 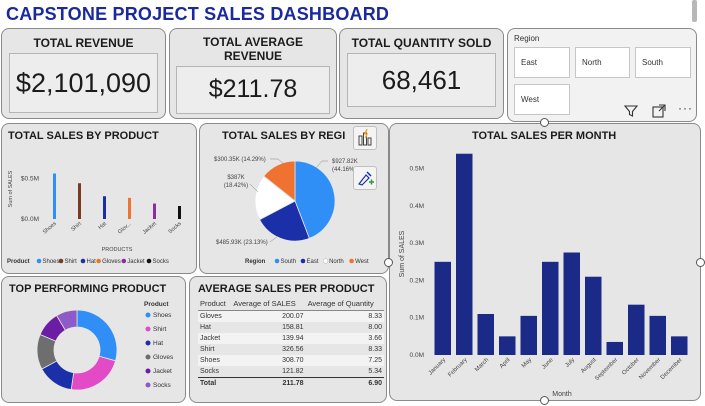 What do you see at coordinates (291, 372) in the screenshot?
I see `table-row: Socks 121.82 5.34` at bounding box center [291, 372].